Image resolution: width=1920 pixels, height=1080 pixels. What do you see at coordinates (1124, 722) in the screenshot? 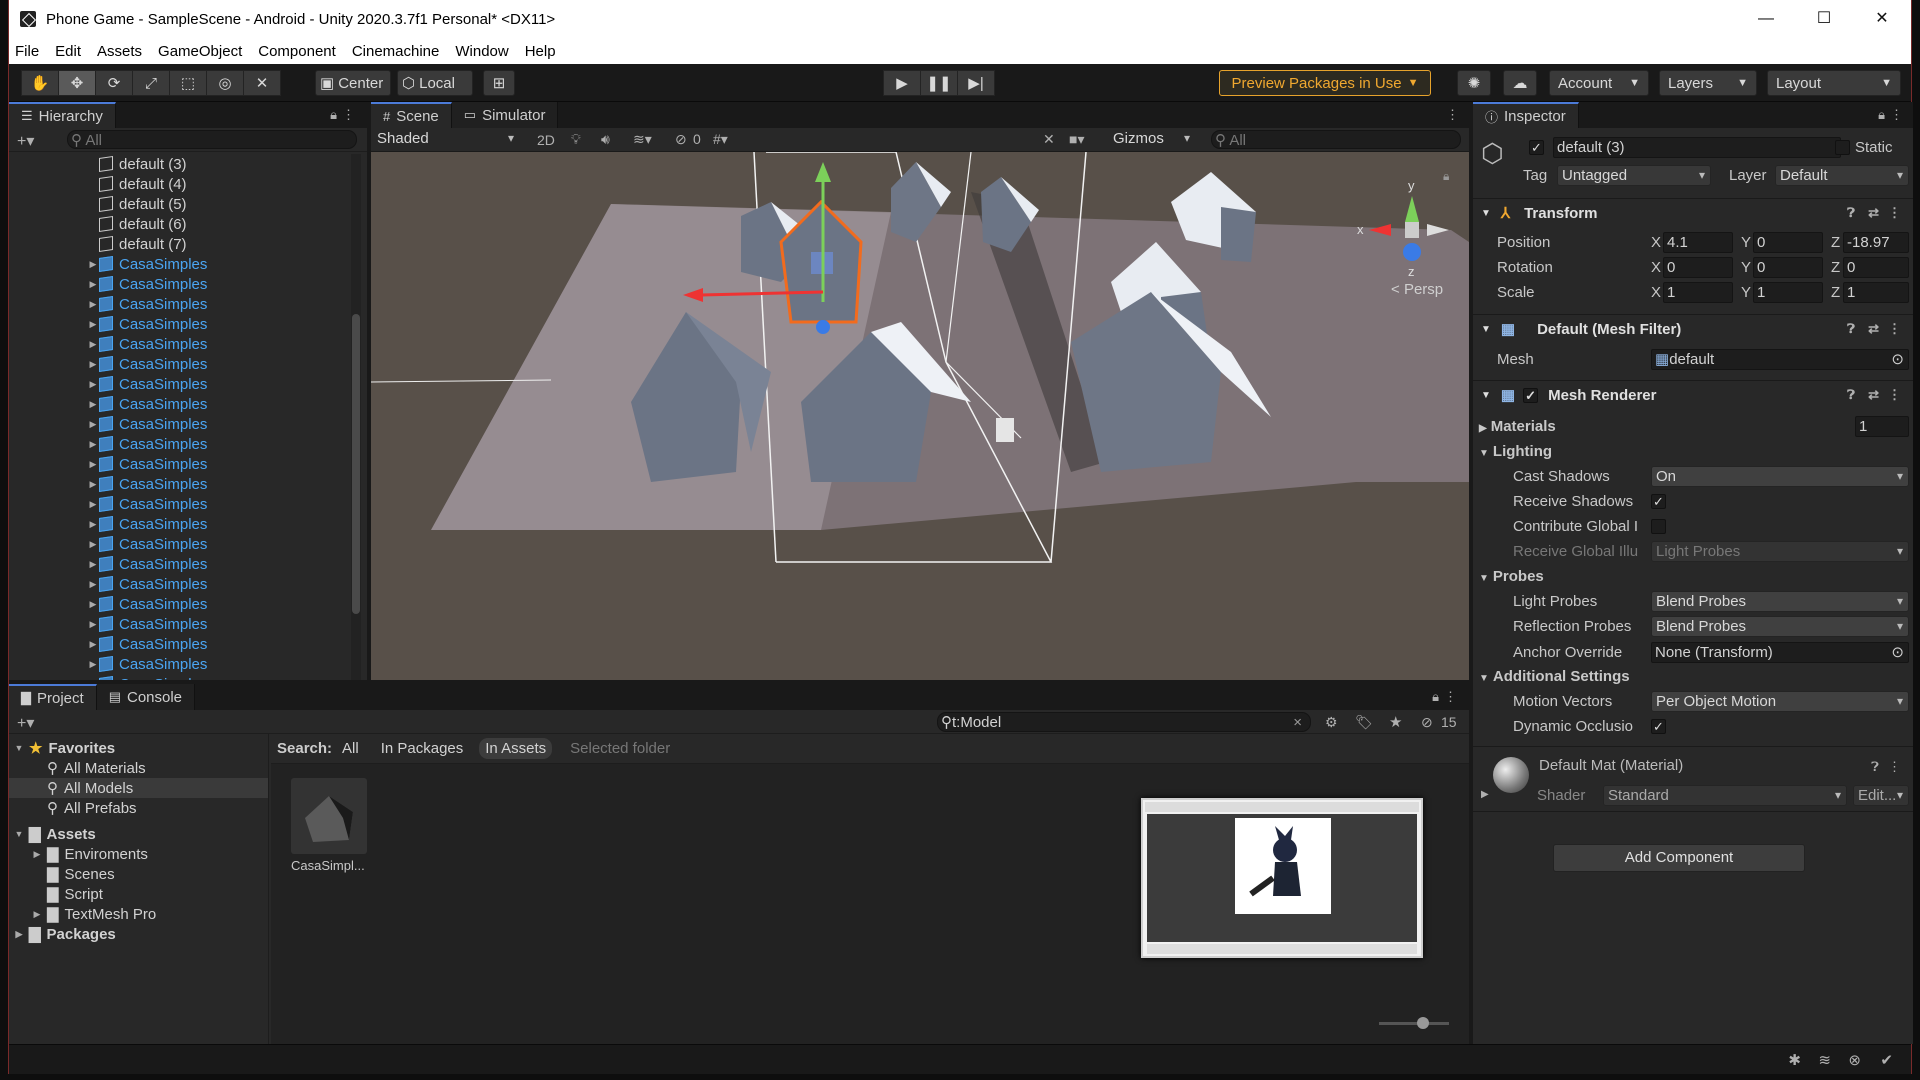
I see `project-search-input: ⚲t:Model ×` at bounding box center [1124, 722].